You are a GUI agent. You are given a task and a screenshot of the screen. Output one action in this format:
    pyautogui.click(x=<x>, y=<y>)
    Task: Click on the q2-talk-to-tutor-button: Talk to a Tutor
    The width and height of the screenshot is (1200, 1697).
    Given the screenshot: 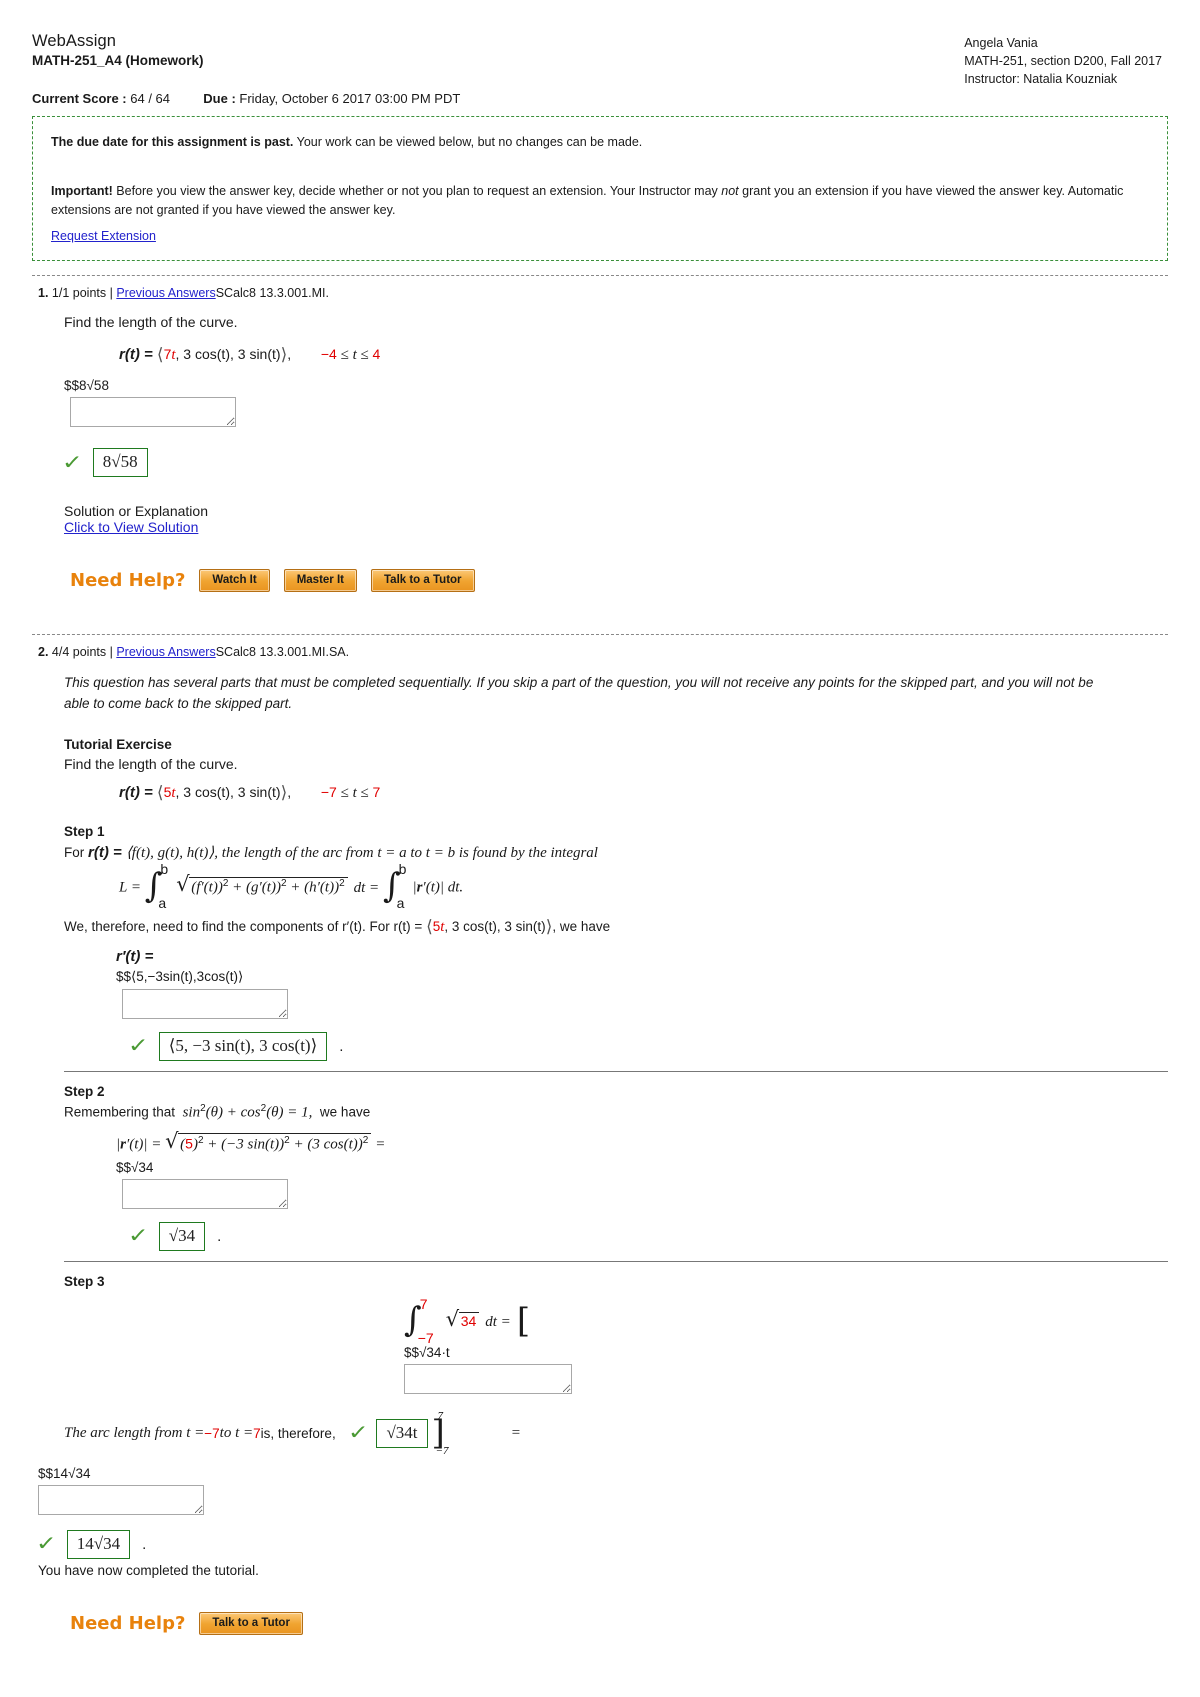 What is the action you would take?
    pyautogui.click(x=251, y=1623)
    